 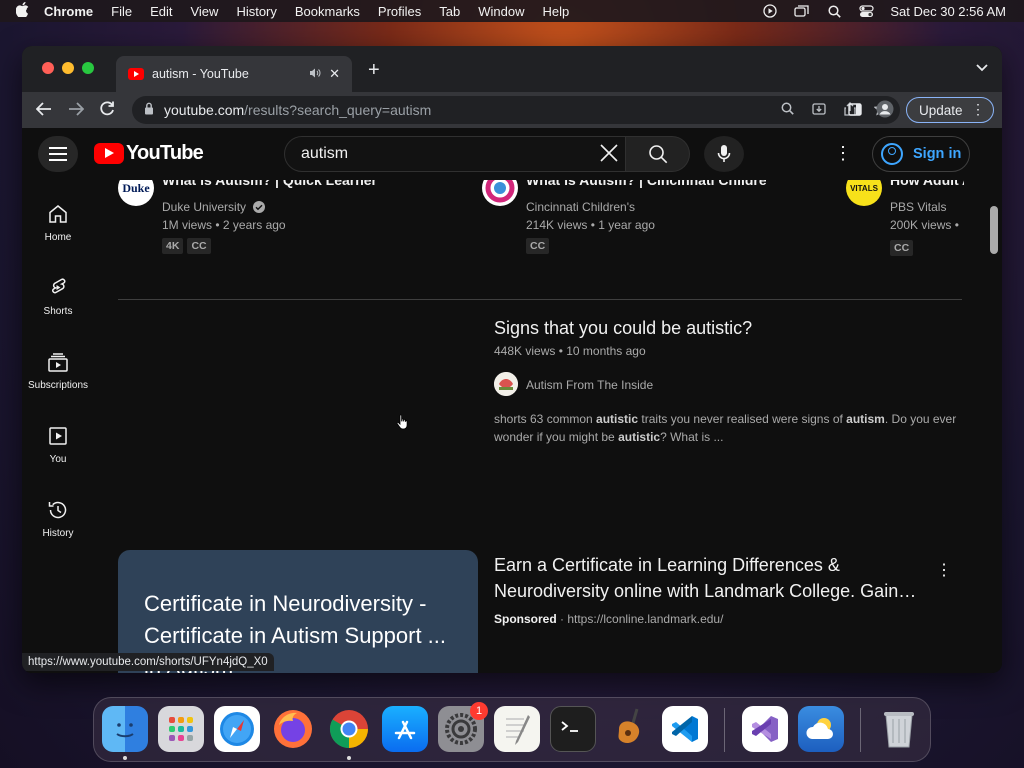 I want to click on video-meta: 448K views • 10 months ago, so click(x=570, y=351).